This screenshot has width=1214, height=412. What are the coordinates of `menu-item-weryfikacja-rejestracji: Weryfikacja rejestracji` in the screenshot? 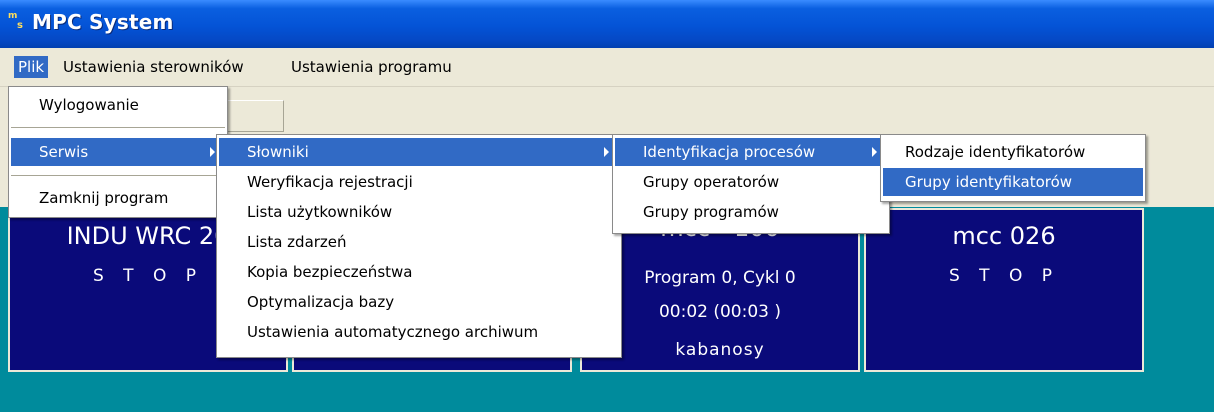 It's located at (419, 182).